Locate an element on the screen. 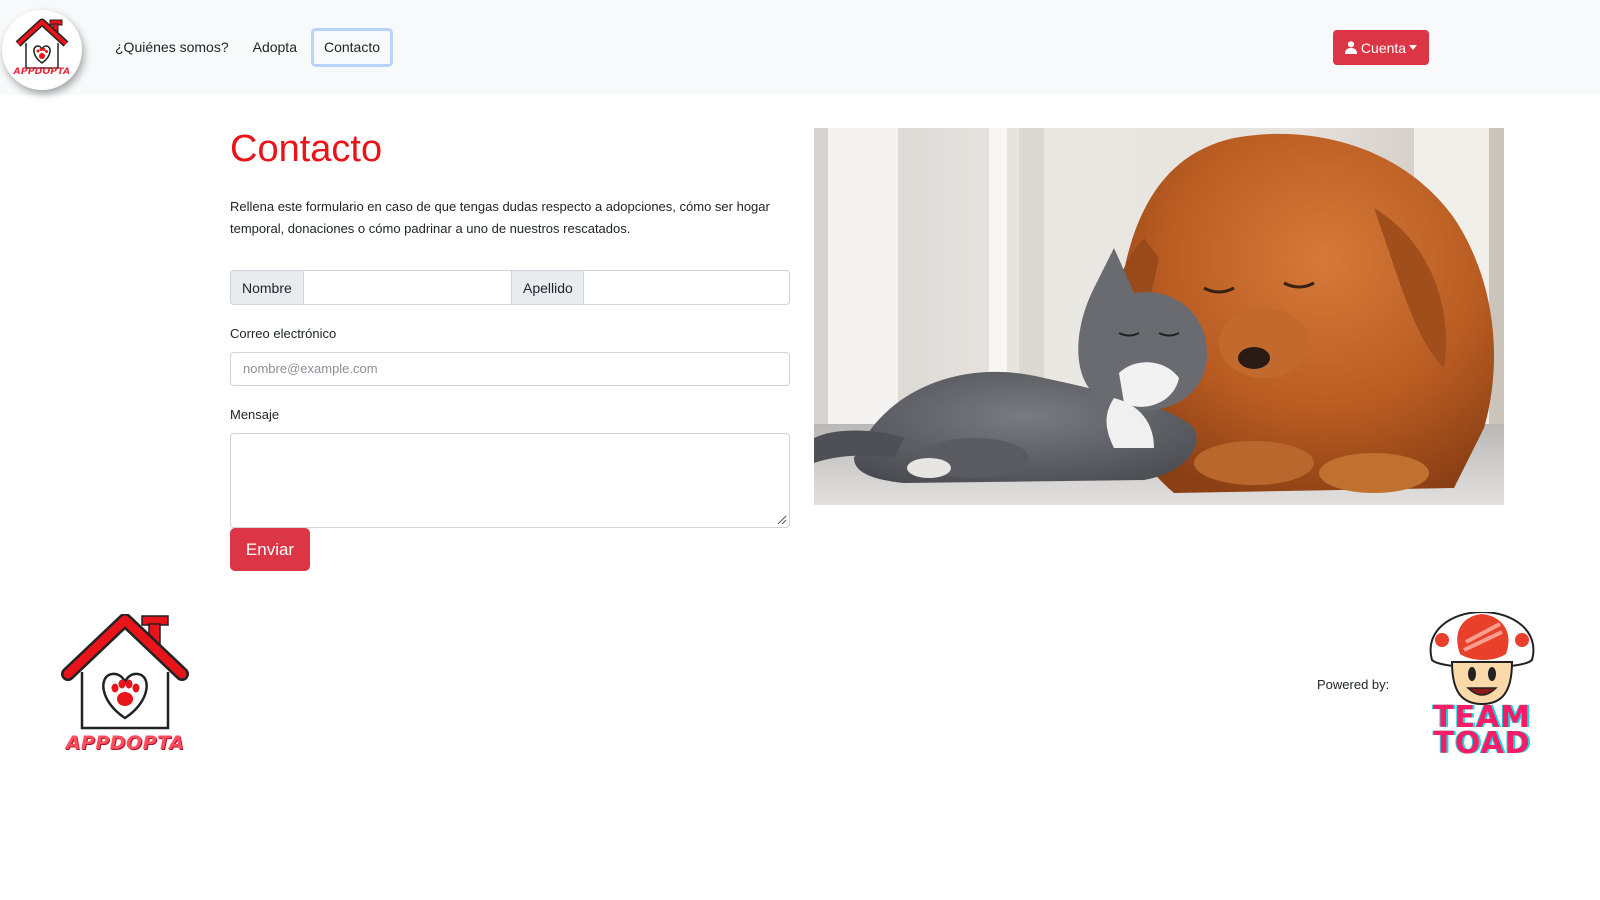 This screenshot has height=900, width=1600. page-title: Contacto is located at coordinates (306, 149).